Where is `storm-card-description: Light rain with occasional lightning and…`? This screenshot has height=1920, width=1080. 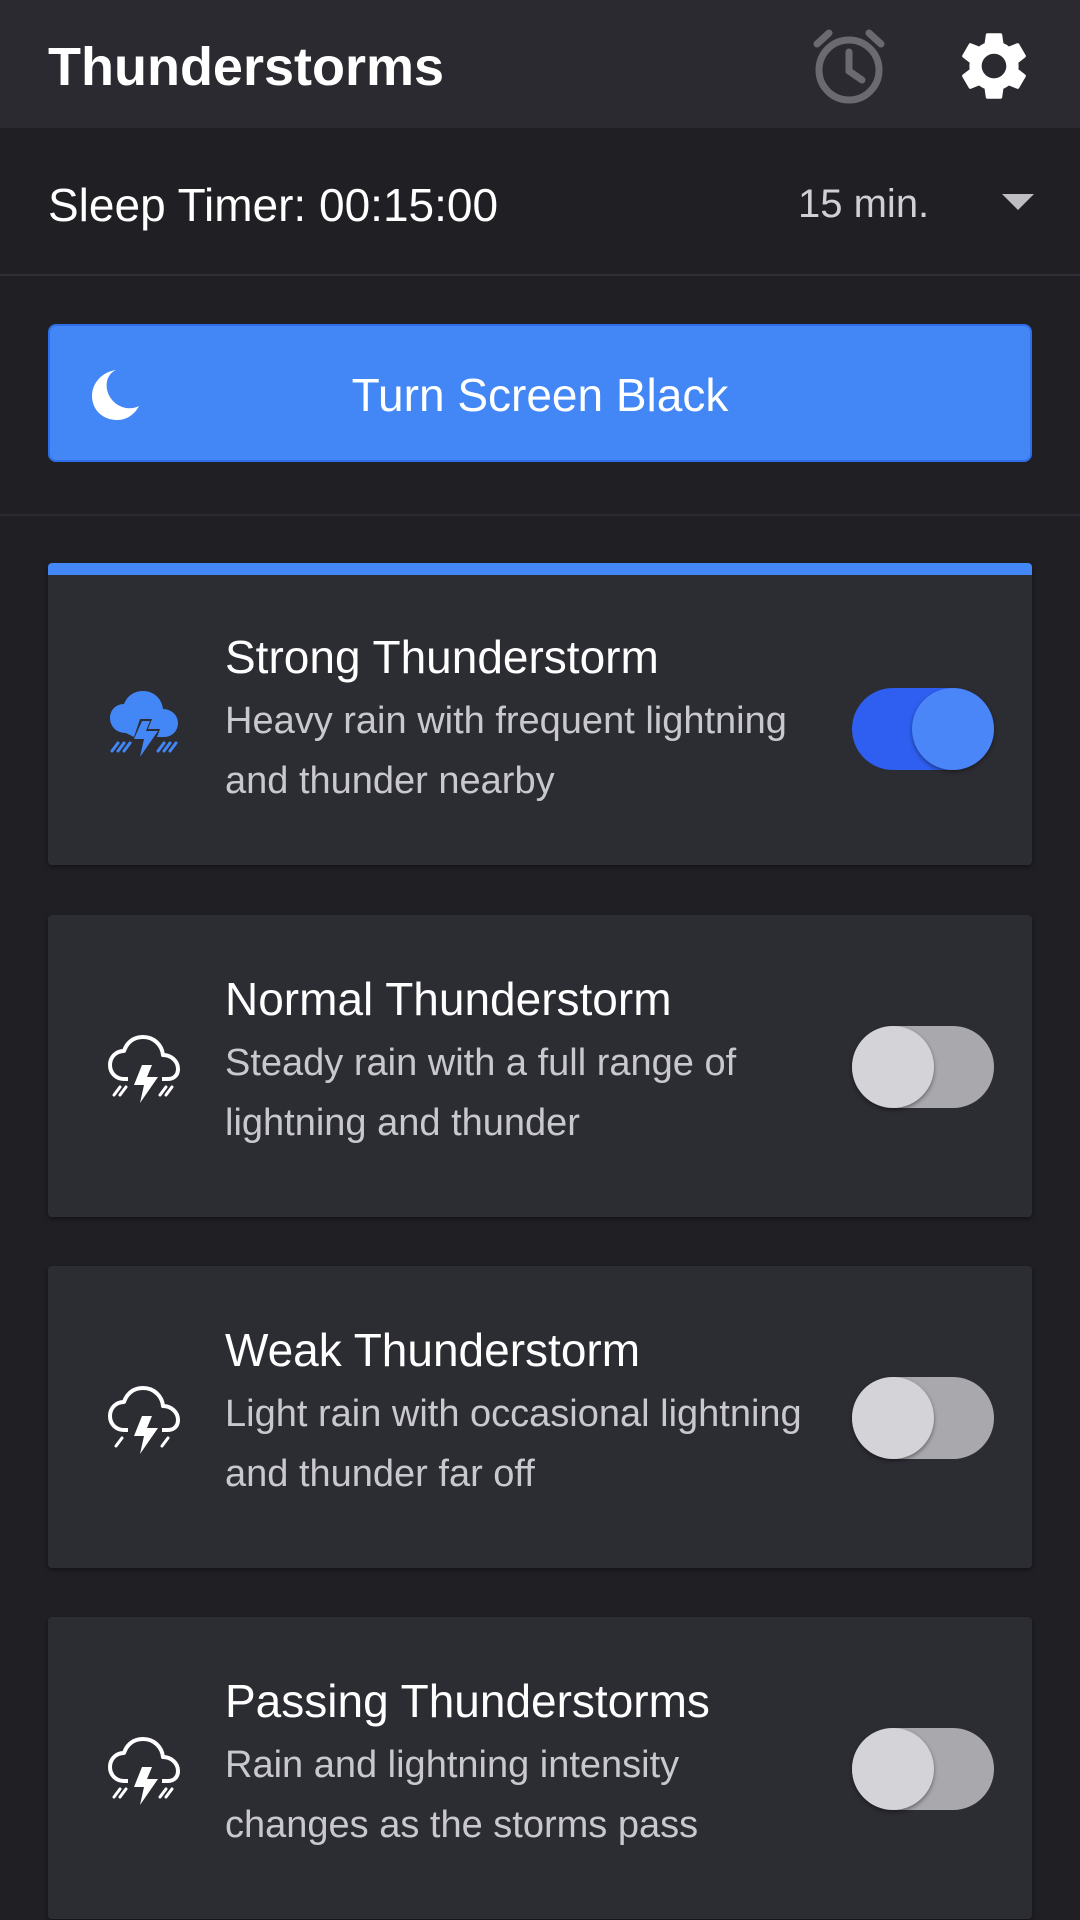
storm-card-description: Light rain with occasional lightning and… is located at coordinates (513, 1444).